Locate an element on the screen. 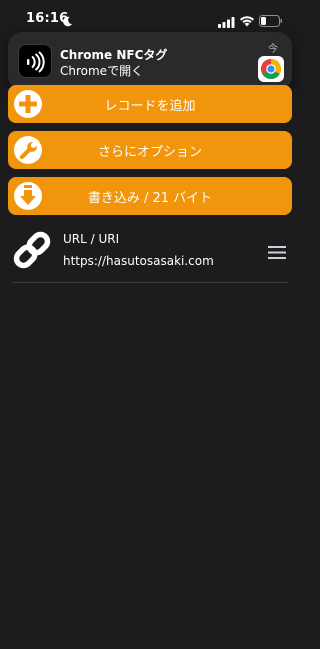 Image resolution: width=320 pixels, height=649 pixels. record-type: URL / URI is located at coordinates (91, 239).